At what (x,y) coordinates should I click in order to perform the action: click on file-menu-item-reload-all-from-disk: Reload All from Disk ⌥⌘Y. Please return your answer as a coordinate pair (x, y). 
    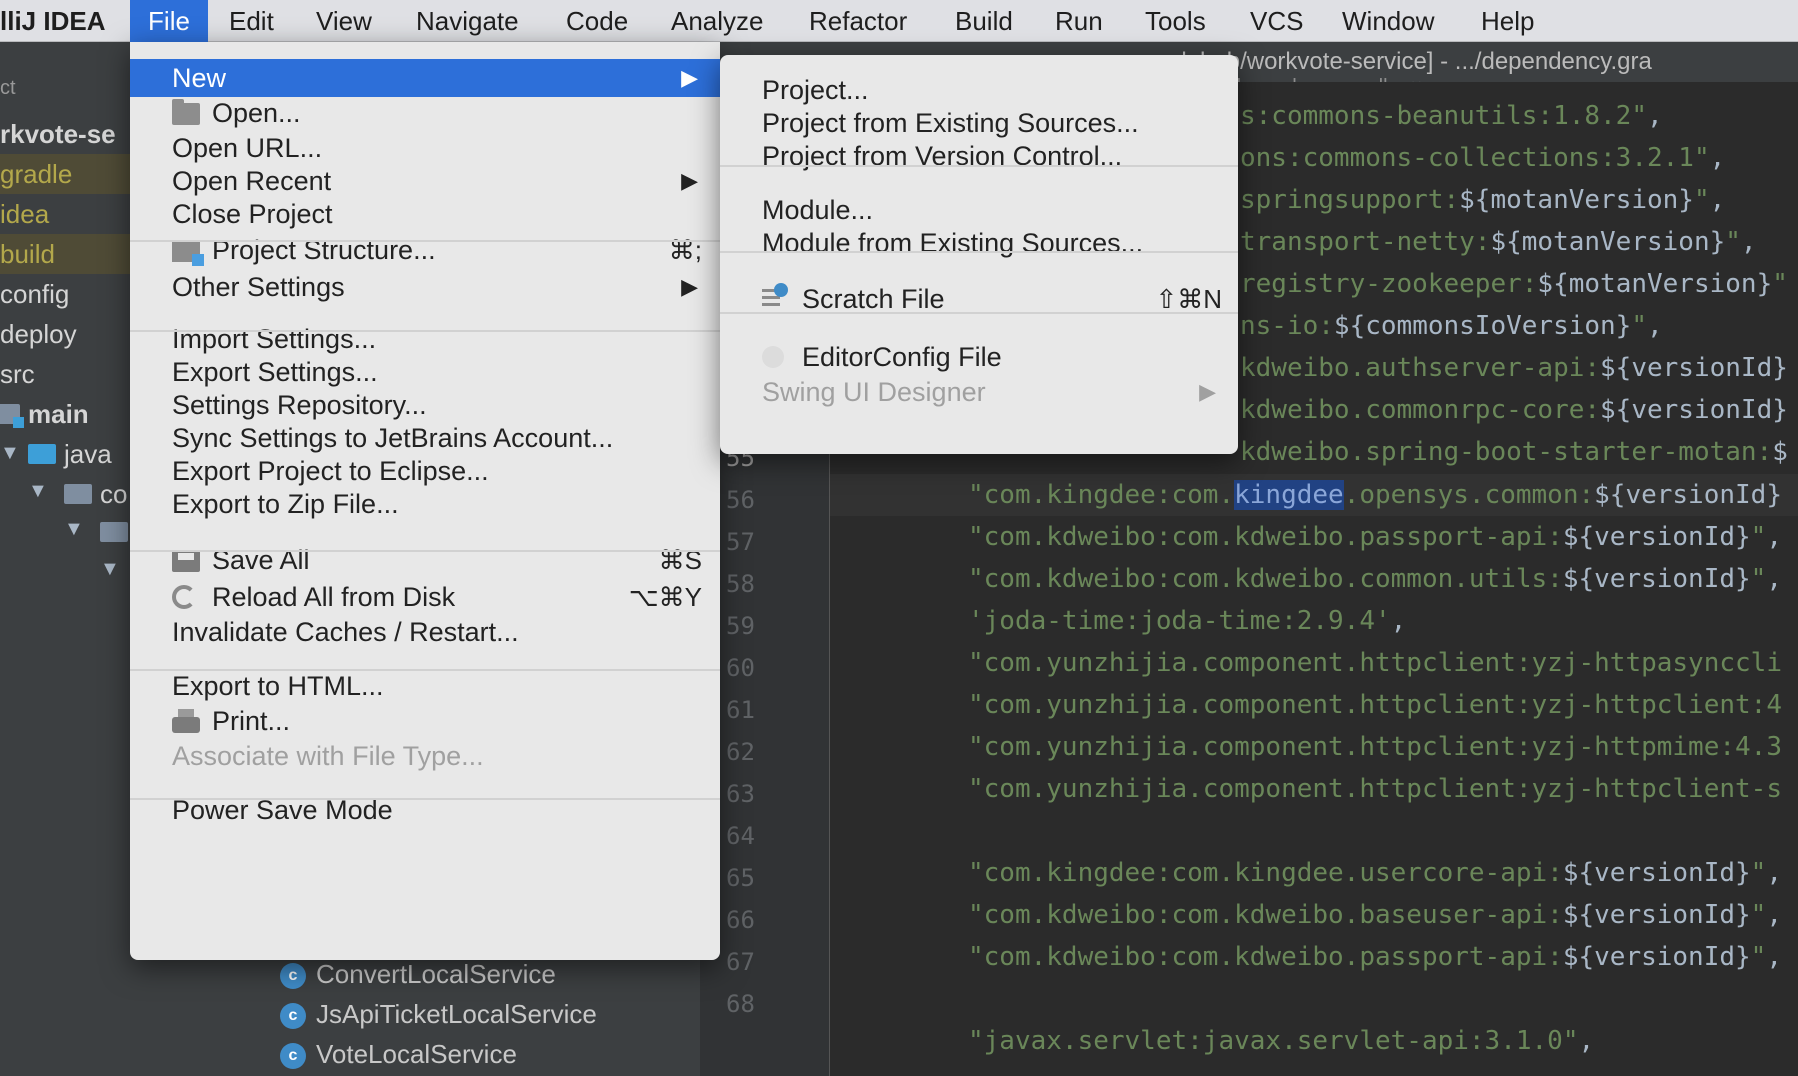
    Looking at the image, I should click on (425, 597).